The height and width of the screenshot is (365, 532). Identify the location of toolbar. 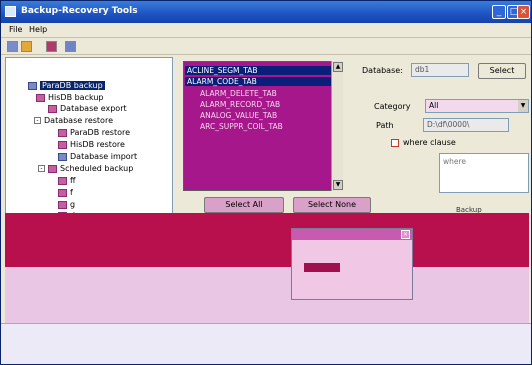
(266, 46).